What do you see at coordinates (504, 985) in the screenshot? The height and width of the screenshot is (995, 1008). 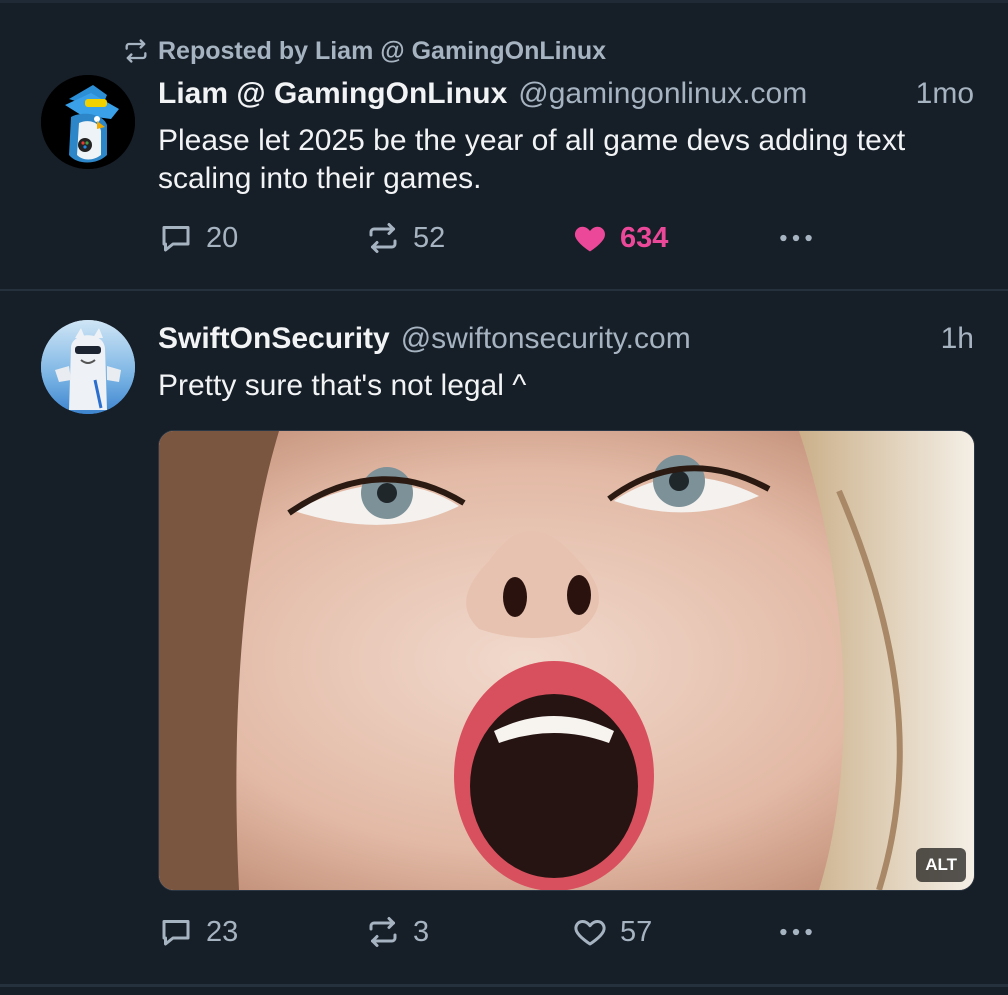 I see `bottom-border` at bounding box center [504, 985].